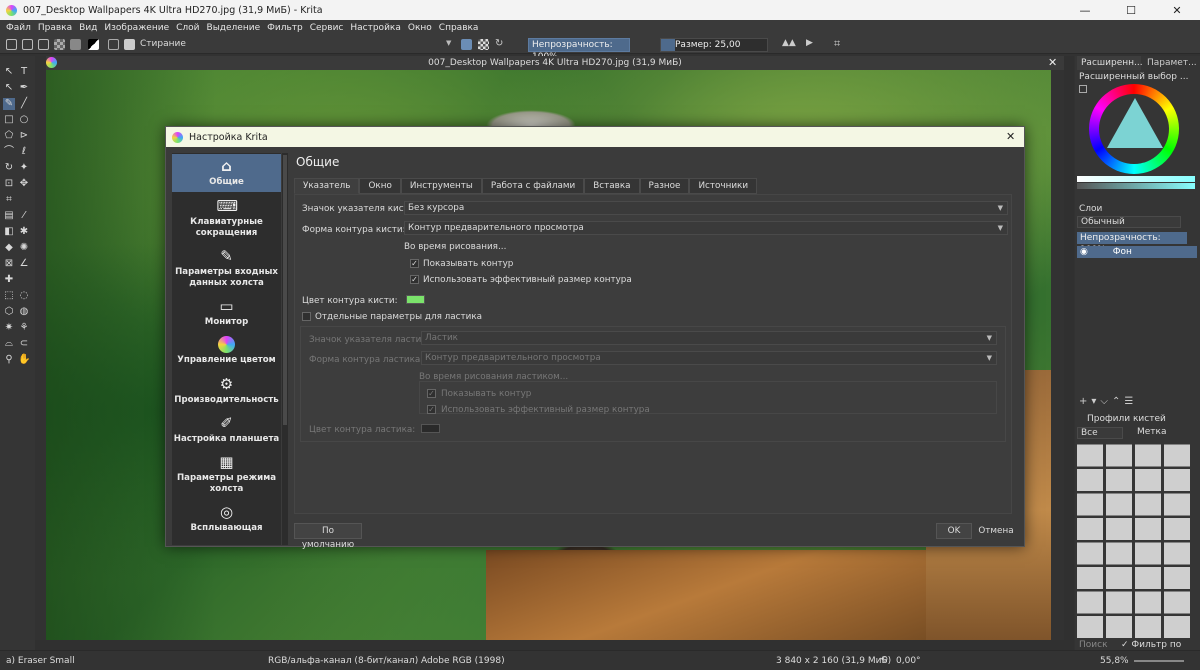  Describe the element at coordinates (809, 43) in the screenshot. I see `mirror-vertical-icon: ▶` at that location.